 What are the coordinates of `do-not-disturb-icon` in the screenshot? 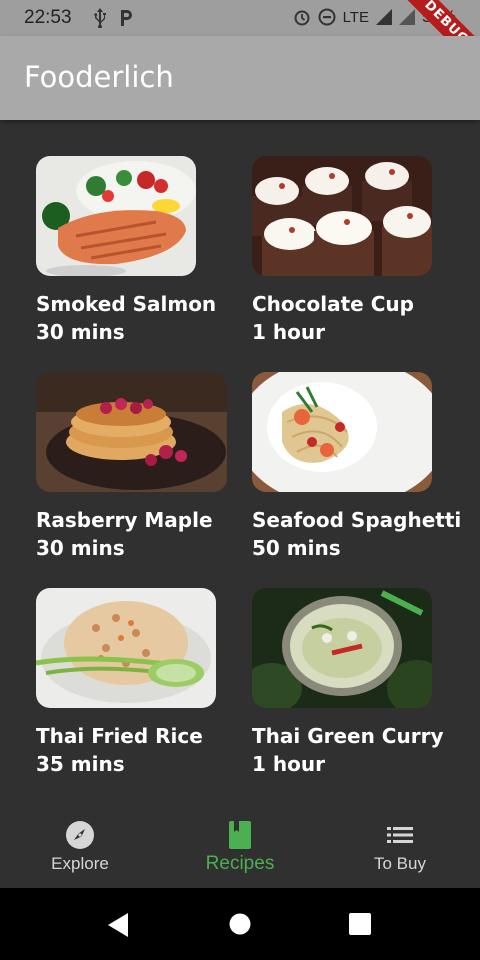 It's located at (327, 17).